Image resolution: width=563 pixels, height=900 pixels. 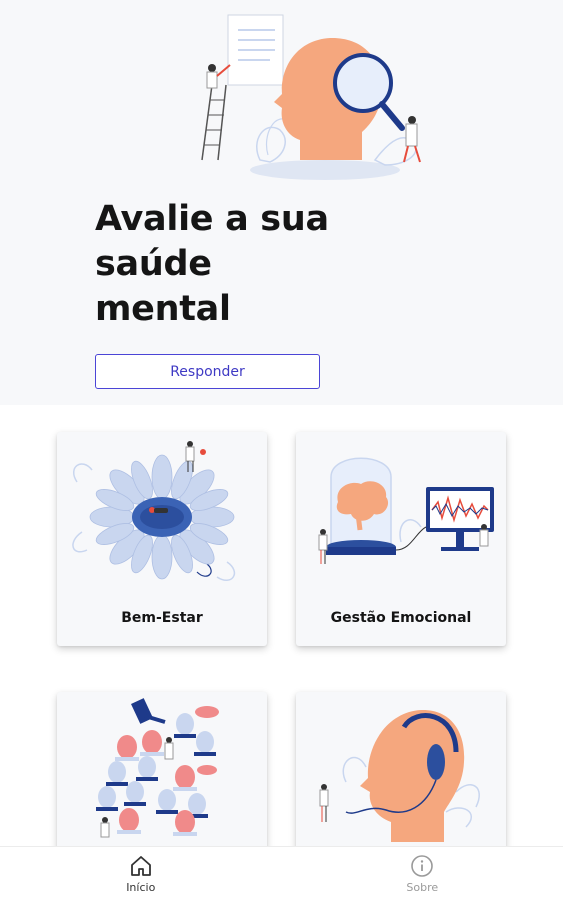 What do you see at coordinates (311, 97) in the screenshot?
I see `head-magnifier-illustration` at bounding box center [311, 97].